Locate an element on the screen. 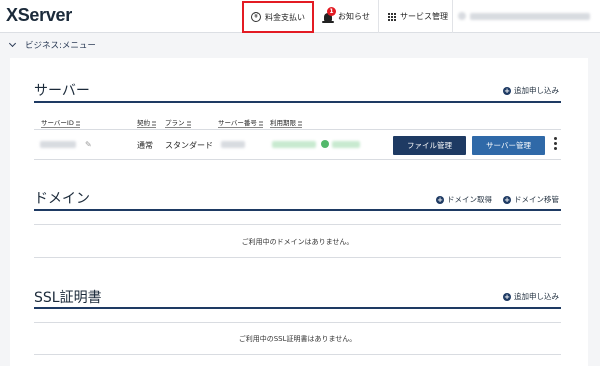 The width and height of the screenshot is (600, 366). ssl-add-link: + 追加申し込み is located at coordinates (531, 296).